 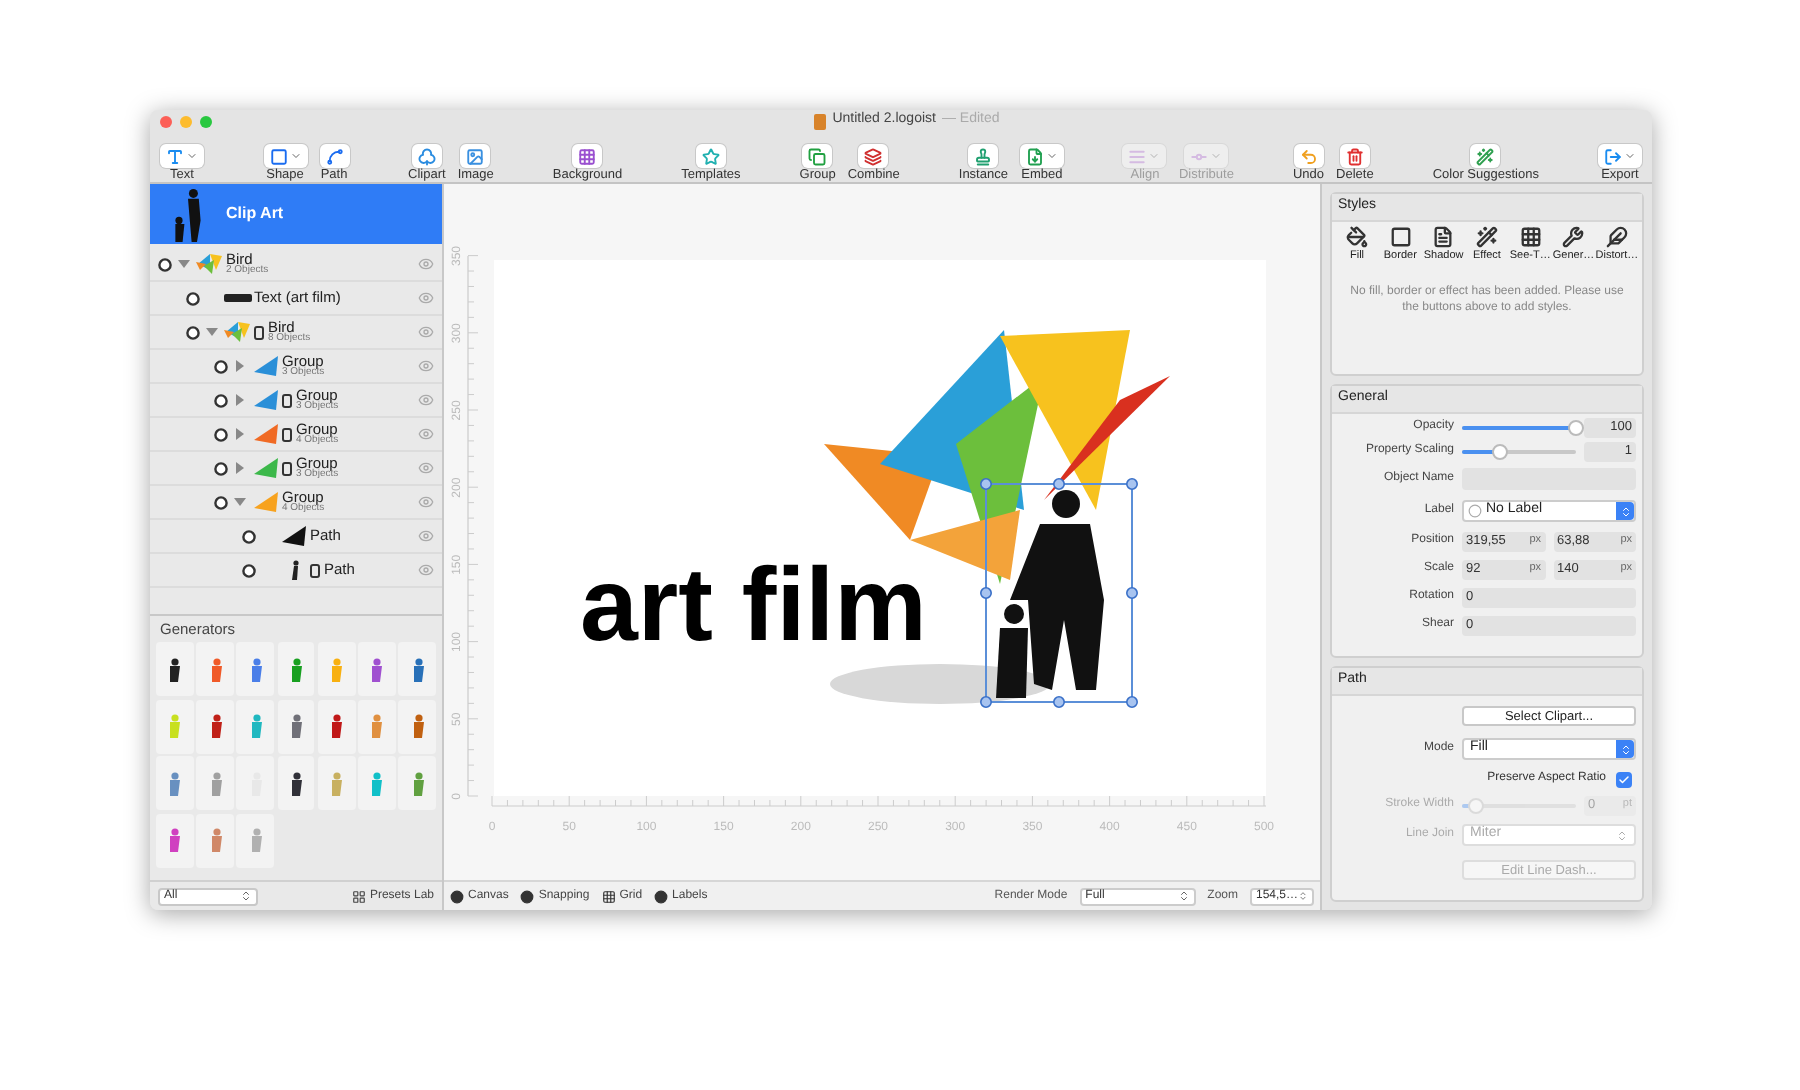 I want to click on text-thumbnail-icon, so click(x=238, y=298).